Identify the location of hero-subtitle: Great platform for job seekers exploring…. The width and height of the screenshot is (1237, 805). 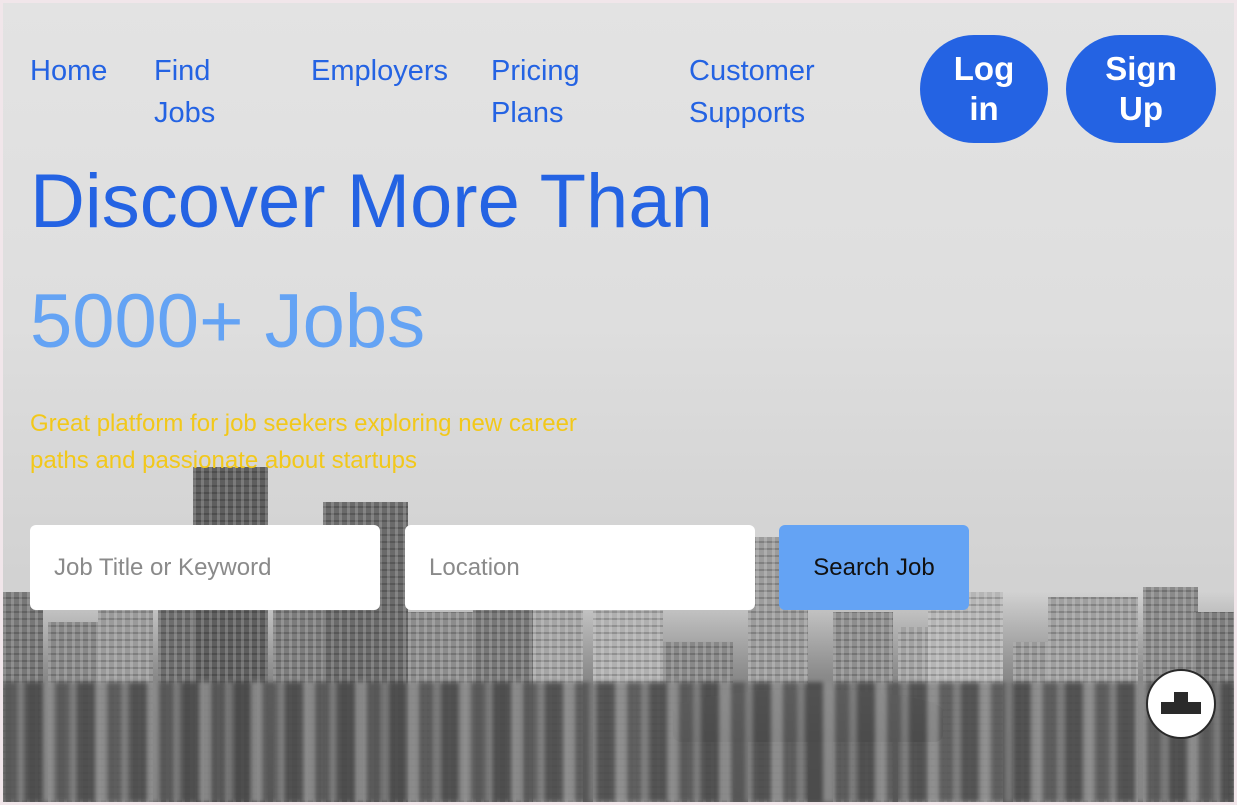
(303, 442).